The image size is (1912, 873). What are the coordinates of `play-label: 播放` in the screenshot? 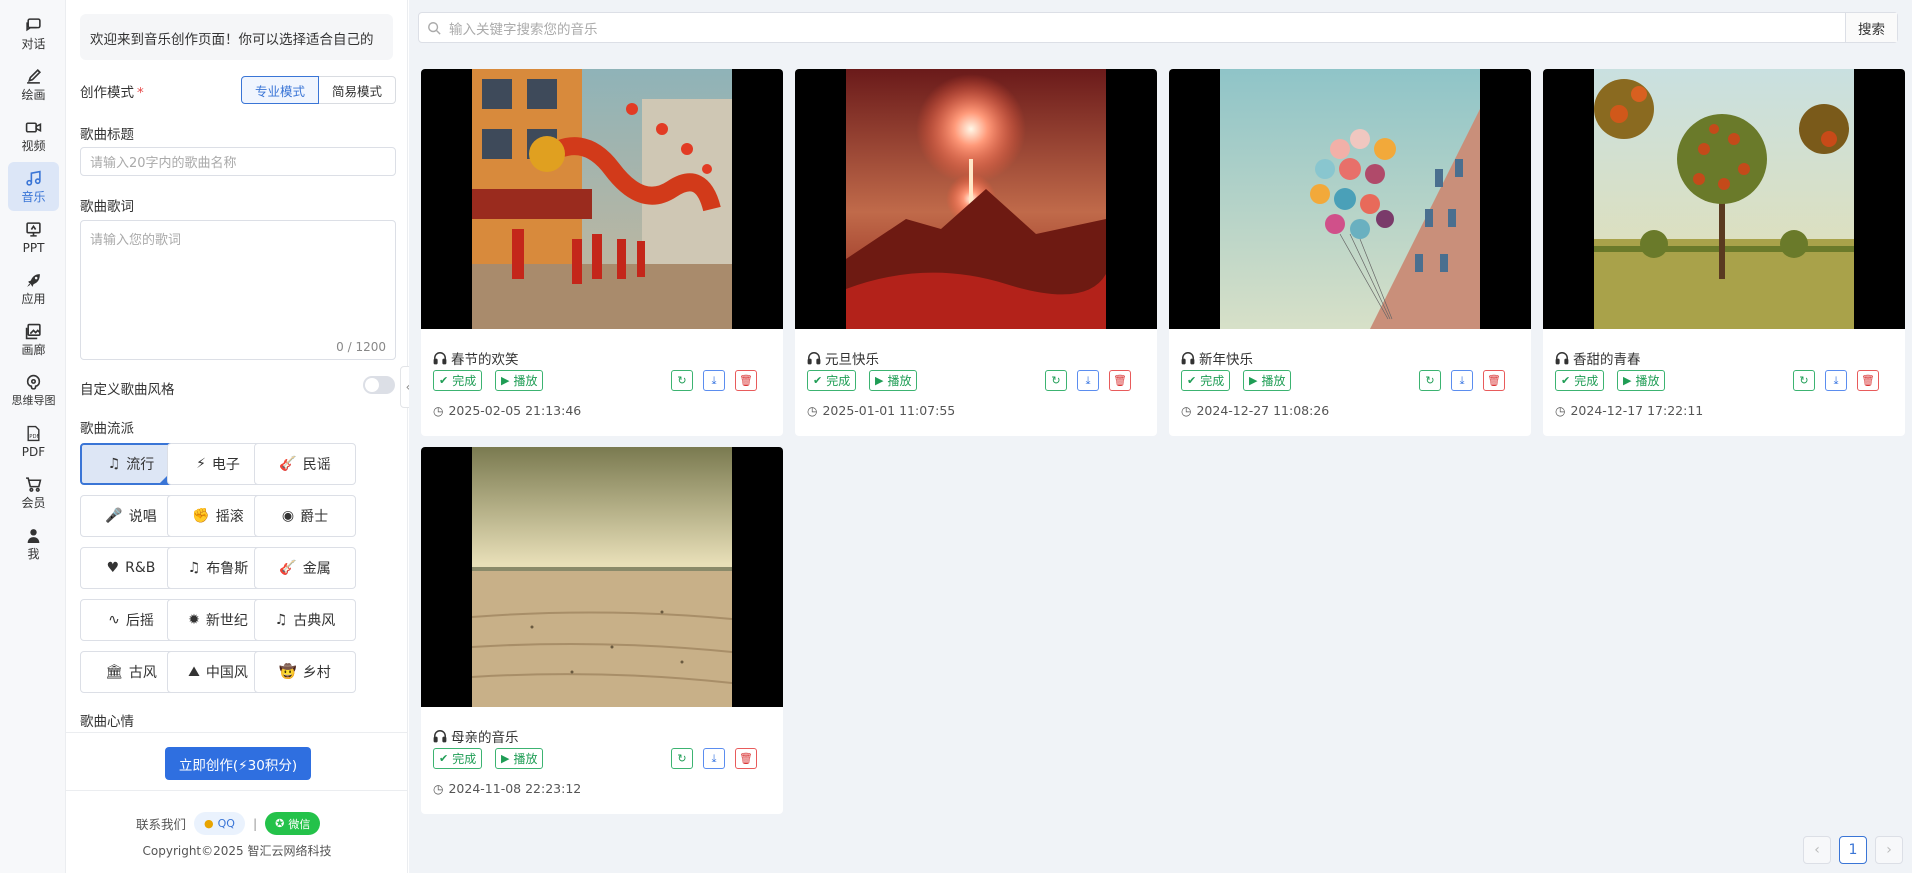 It's located at (1647, 381).